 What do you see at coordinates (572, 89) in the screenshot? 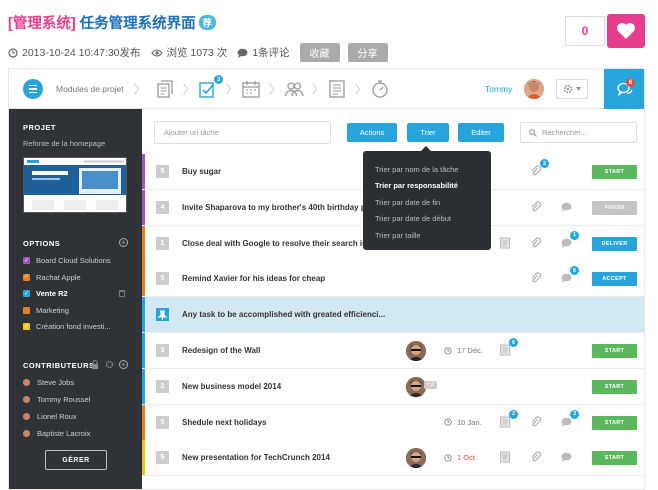
I see `settings-dropdown` at bounding box center [572, 89].